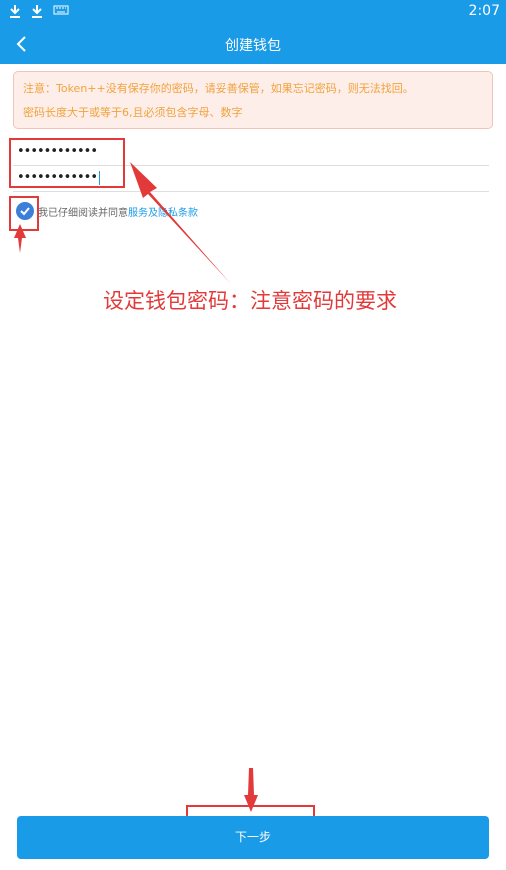 The height and width of the screenshot is (870, 506). Describe the element at coordinates (180, 223) in the screenshot. I see `annotation-arrow-password` at that location.